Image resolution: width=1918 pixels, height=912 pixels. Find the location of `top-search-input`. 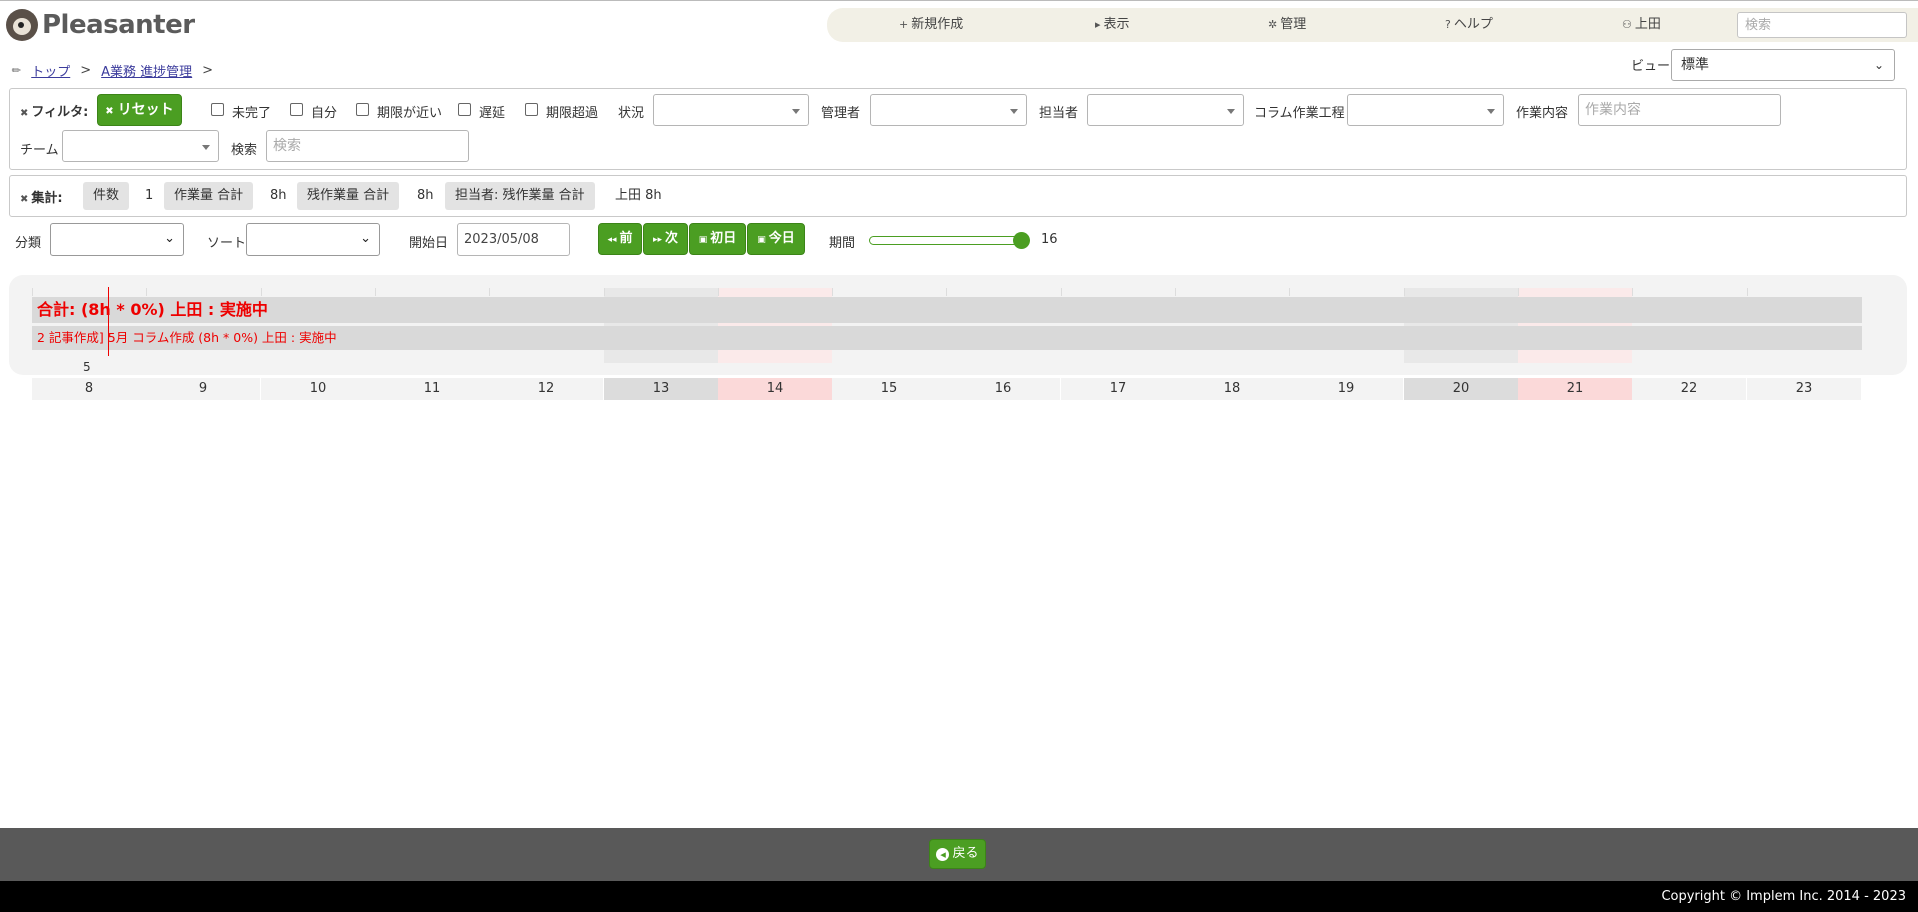

top-search-input is located at coordinates (1822, 25).